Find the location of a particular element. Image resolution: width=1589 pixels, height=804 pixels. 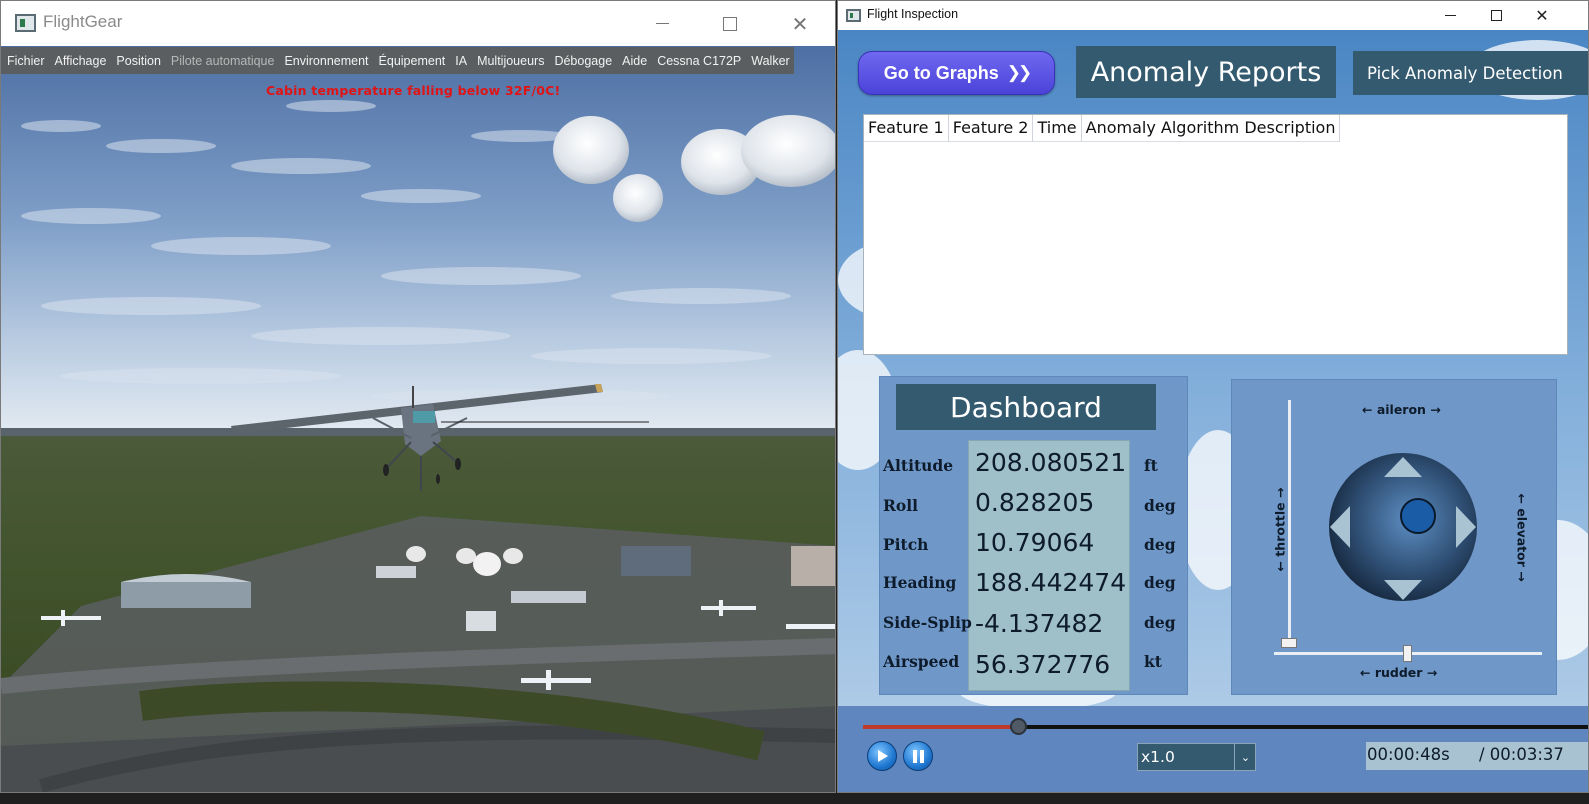

joystick is located at coordinates (1403, 527).